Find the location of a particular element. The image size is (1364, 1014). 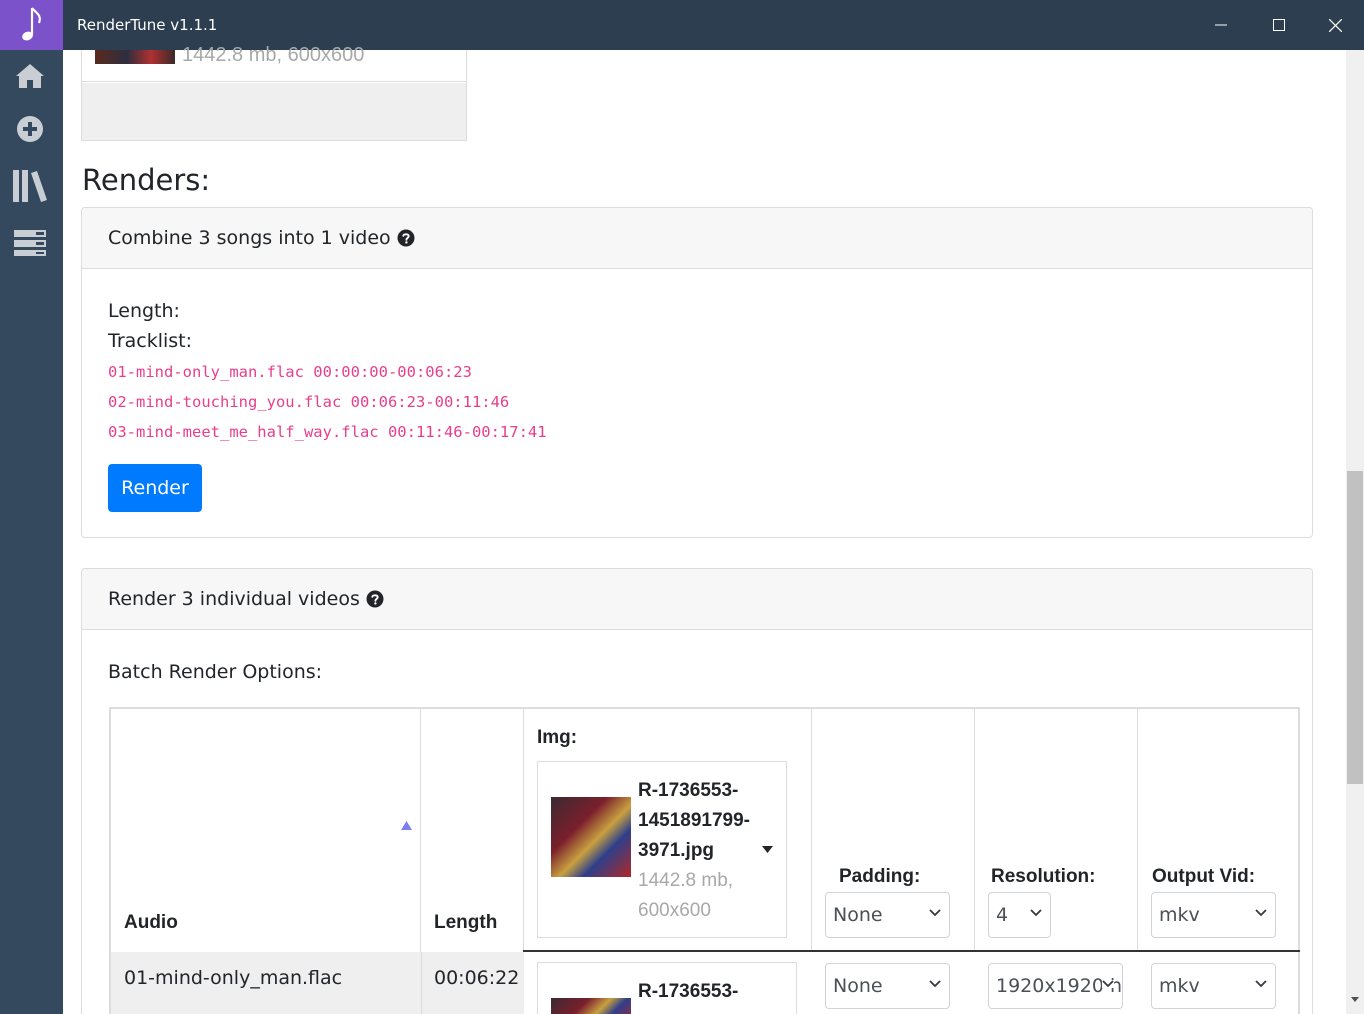

column-header-audio: Audio is located at coordinates (266, 830).